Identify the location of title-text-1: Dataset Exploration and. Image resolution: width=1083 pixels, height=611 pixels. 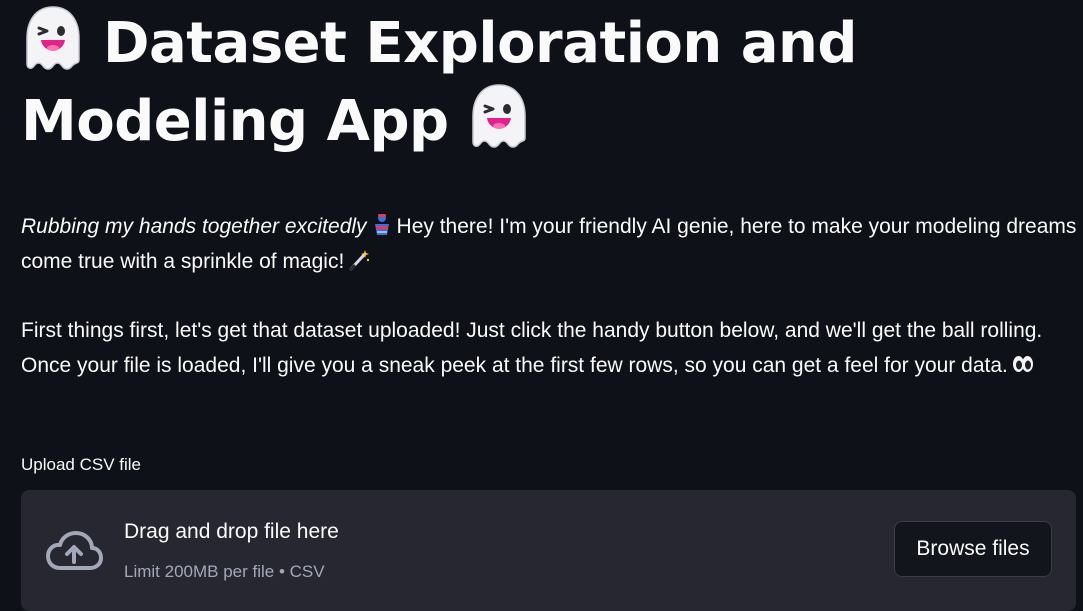
(480, 43).